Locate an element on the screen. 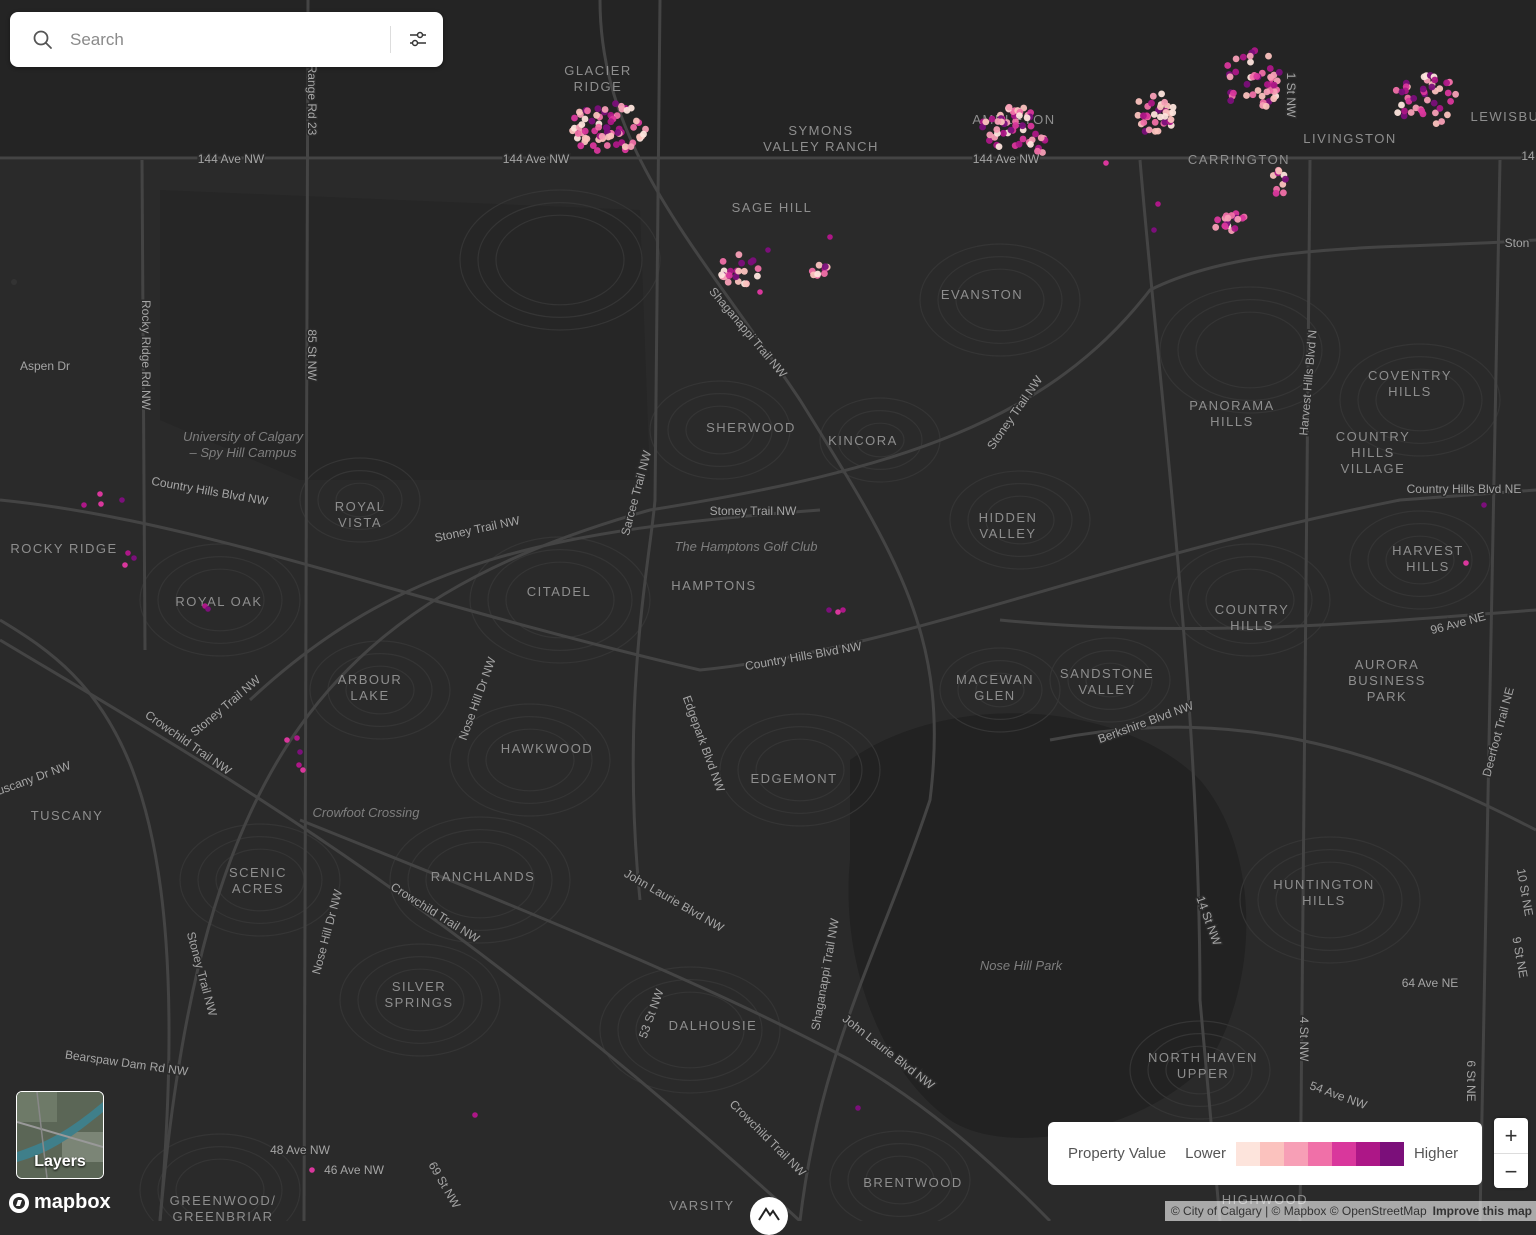 The image size is (1536, 1235). search-input is located at coordinates (220, 39).